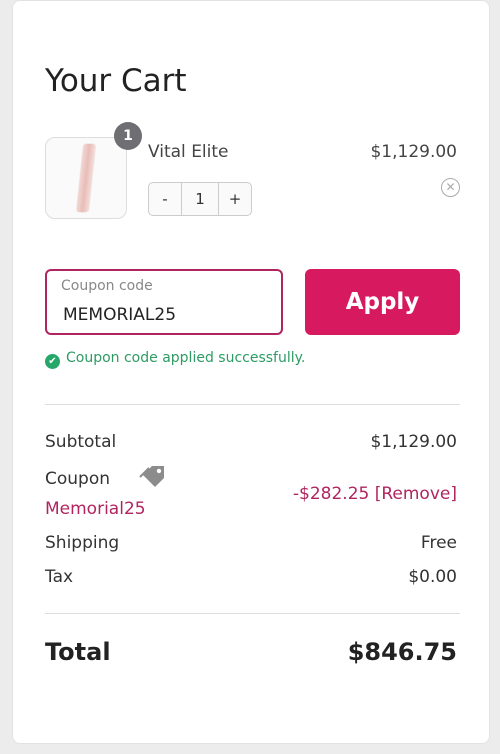  I want to click on product-name: Vital Elite, so click(188, 152).